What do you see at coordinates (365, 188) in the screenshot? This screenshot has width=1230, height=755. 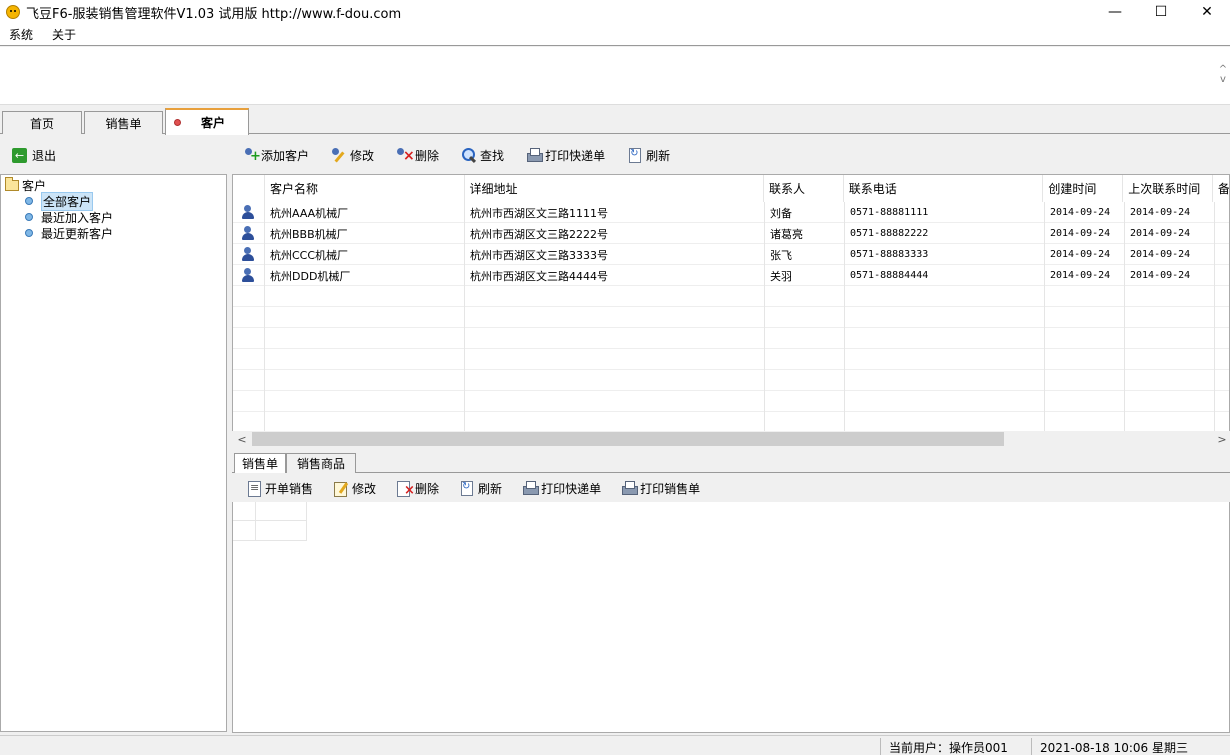 I see `header-customer-name: 客户名称` at bounding box center [365, 188].